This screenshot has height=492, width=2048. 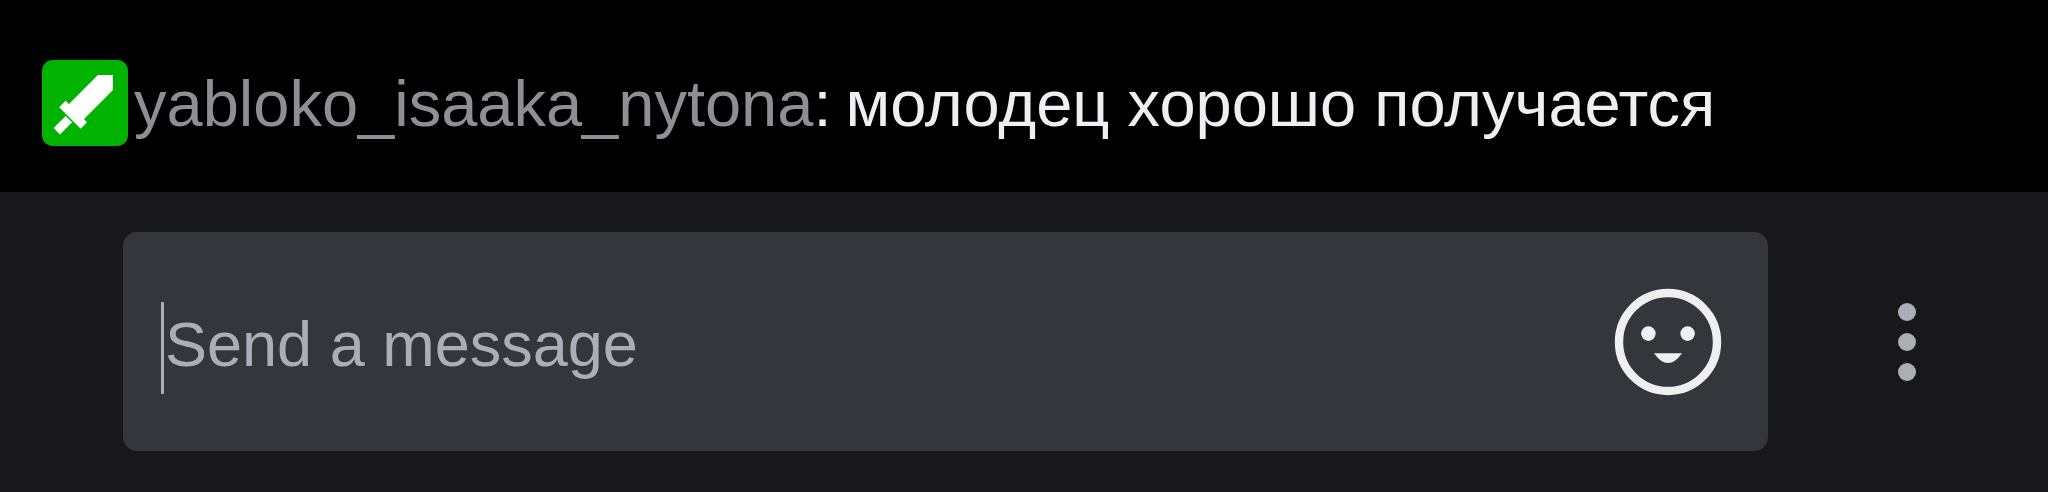 What do you see at coordinates (1280, 103) in the screenshot?
I see `message-text: молодец хорошо получается` at bounding box center [1280, 103].